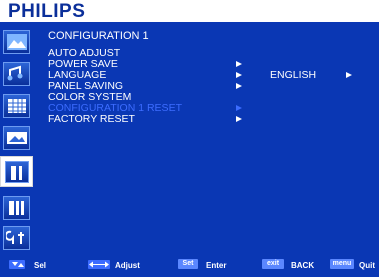 Image resolution: width=379 pixels, height=277 pixels. I want to click on menu-key-chip: menu, so click(342, 264).